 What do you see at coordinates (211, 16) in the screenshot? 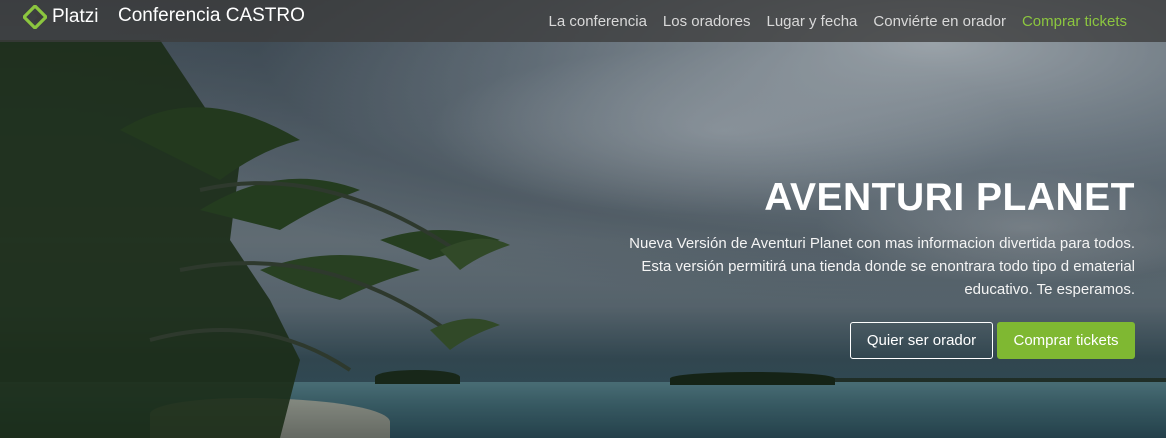
I see `conference-title: Conferencia CASTRO` at bounding box center [211, 16].